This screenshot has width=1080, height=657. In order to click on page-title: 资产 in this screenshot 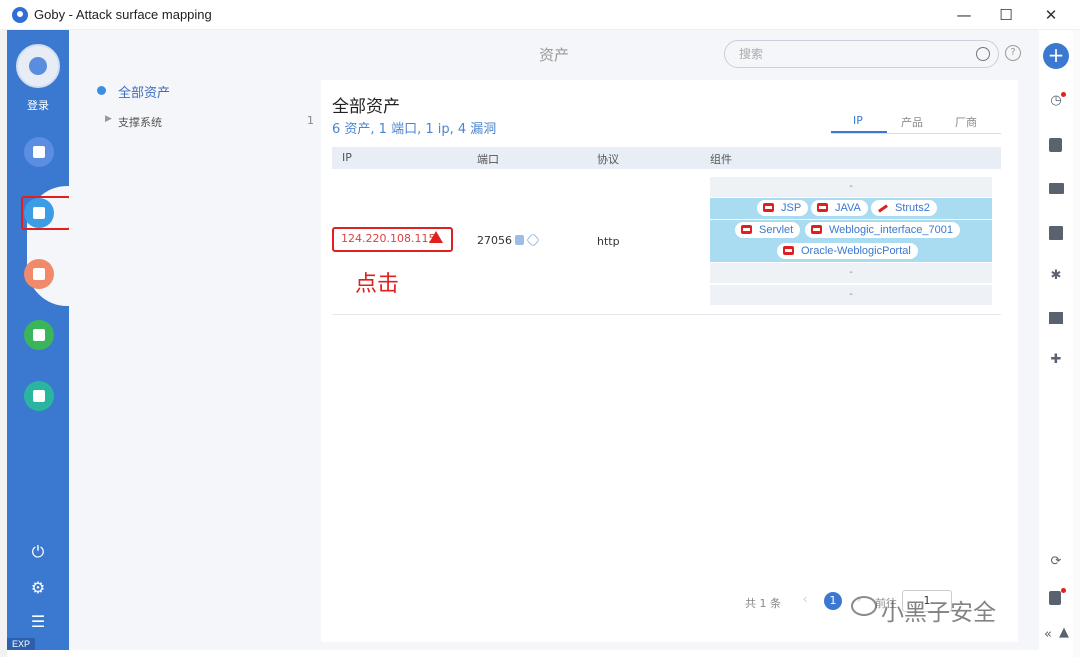, I will do `click(554, 55)`.